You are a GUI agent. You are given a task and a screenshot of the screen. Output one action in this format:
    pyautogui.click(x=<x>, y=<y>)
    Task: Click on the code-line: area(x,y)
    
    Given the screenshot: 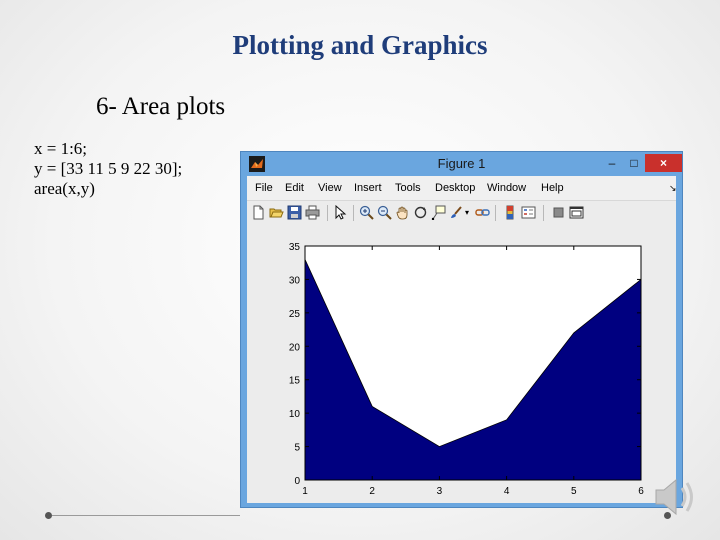 What is the action you would take?
    pyautogui.click(x=64, y=188)
    